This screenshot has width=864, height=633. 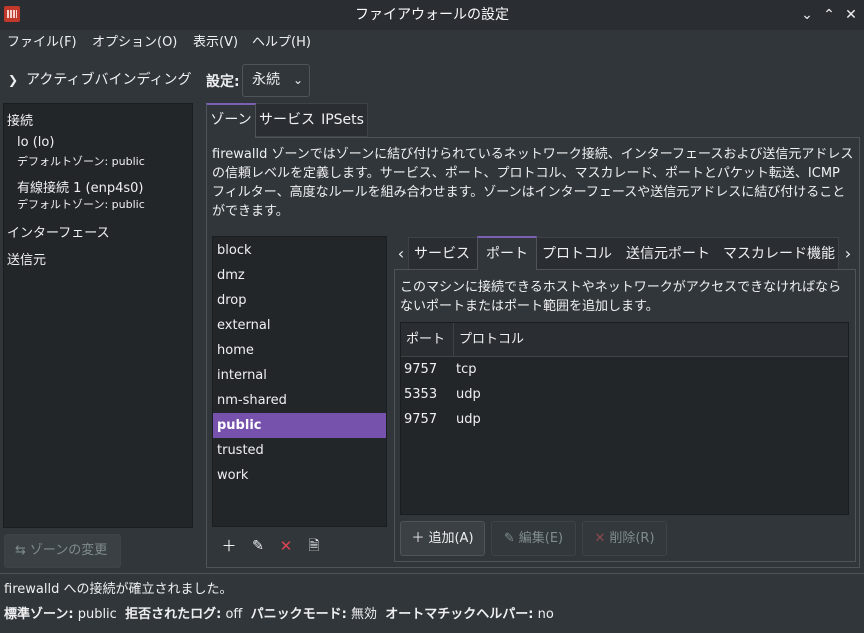 I want to click on column-protocol: プロトコル, so click(x=491, y=340).